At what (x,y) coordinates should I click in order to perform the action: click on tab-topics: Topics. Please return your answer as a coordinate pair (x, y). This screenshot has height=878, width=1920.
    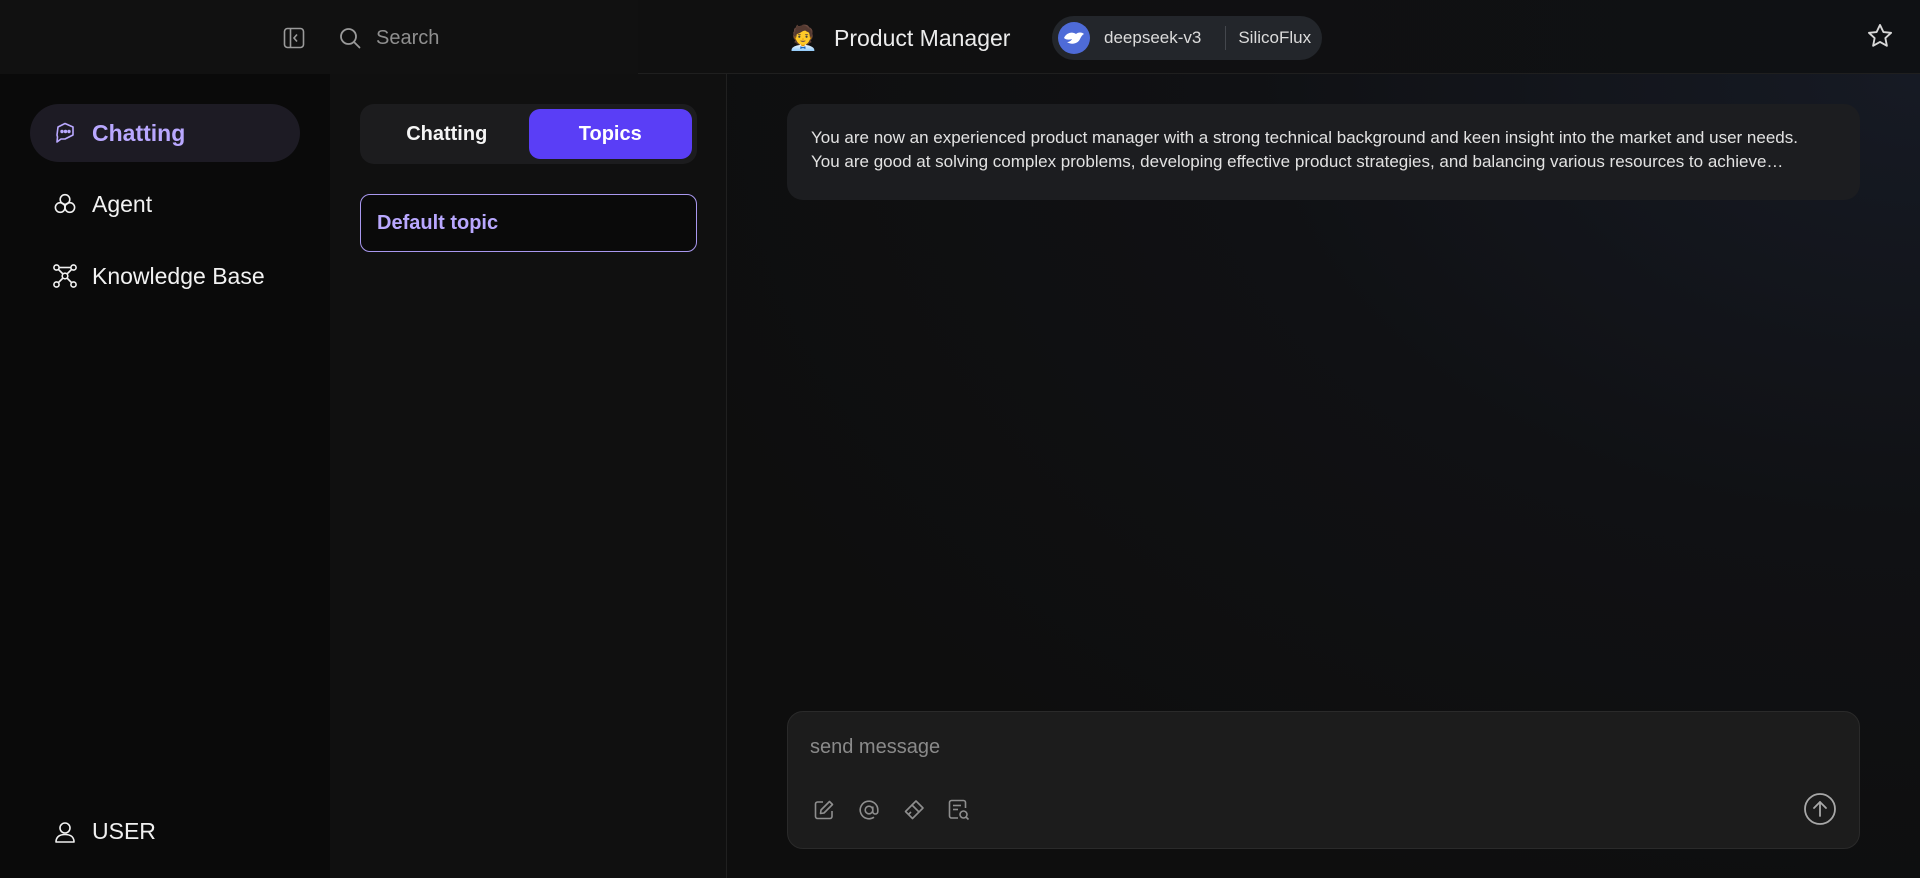
    Looking at the image, I should click on (610, 134).